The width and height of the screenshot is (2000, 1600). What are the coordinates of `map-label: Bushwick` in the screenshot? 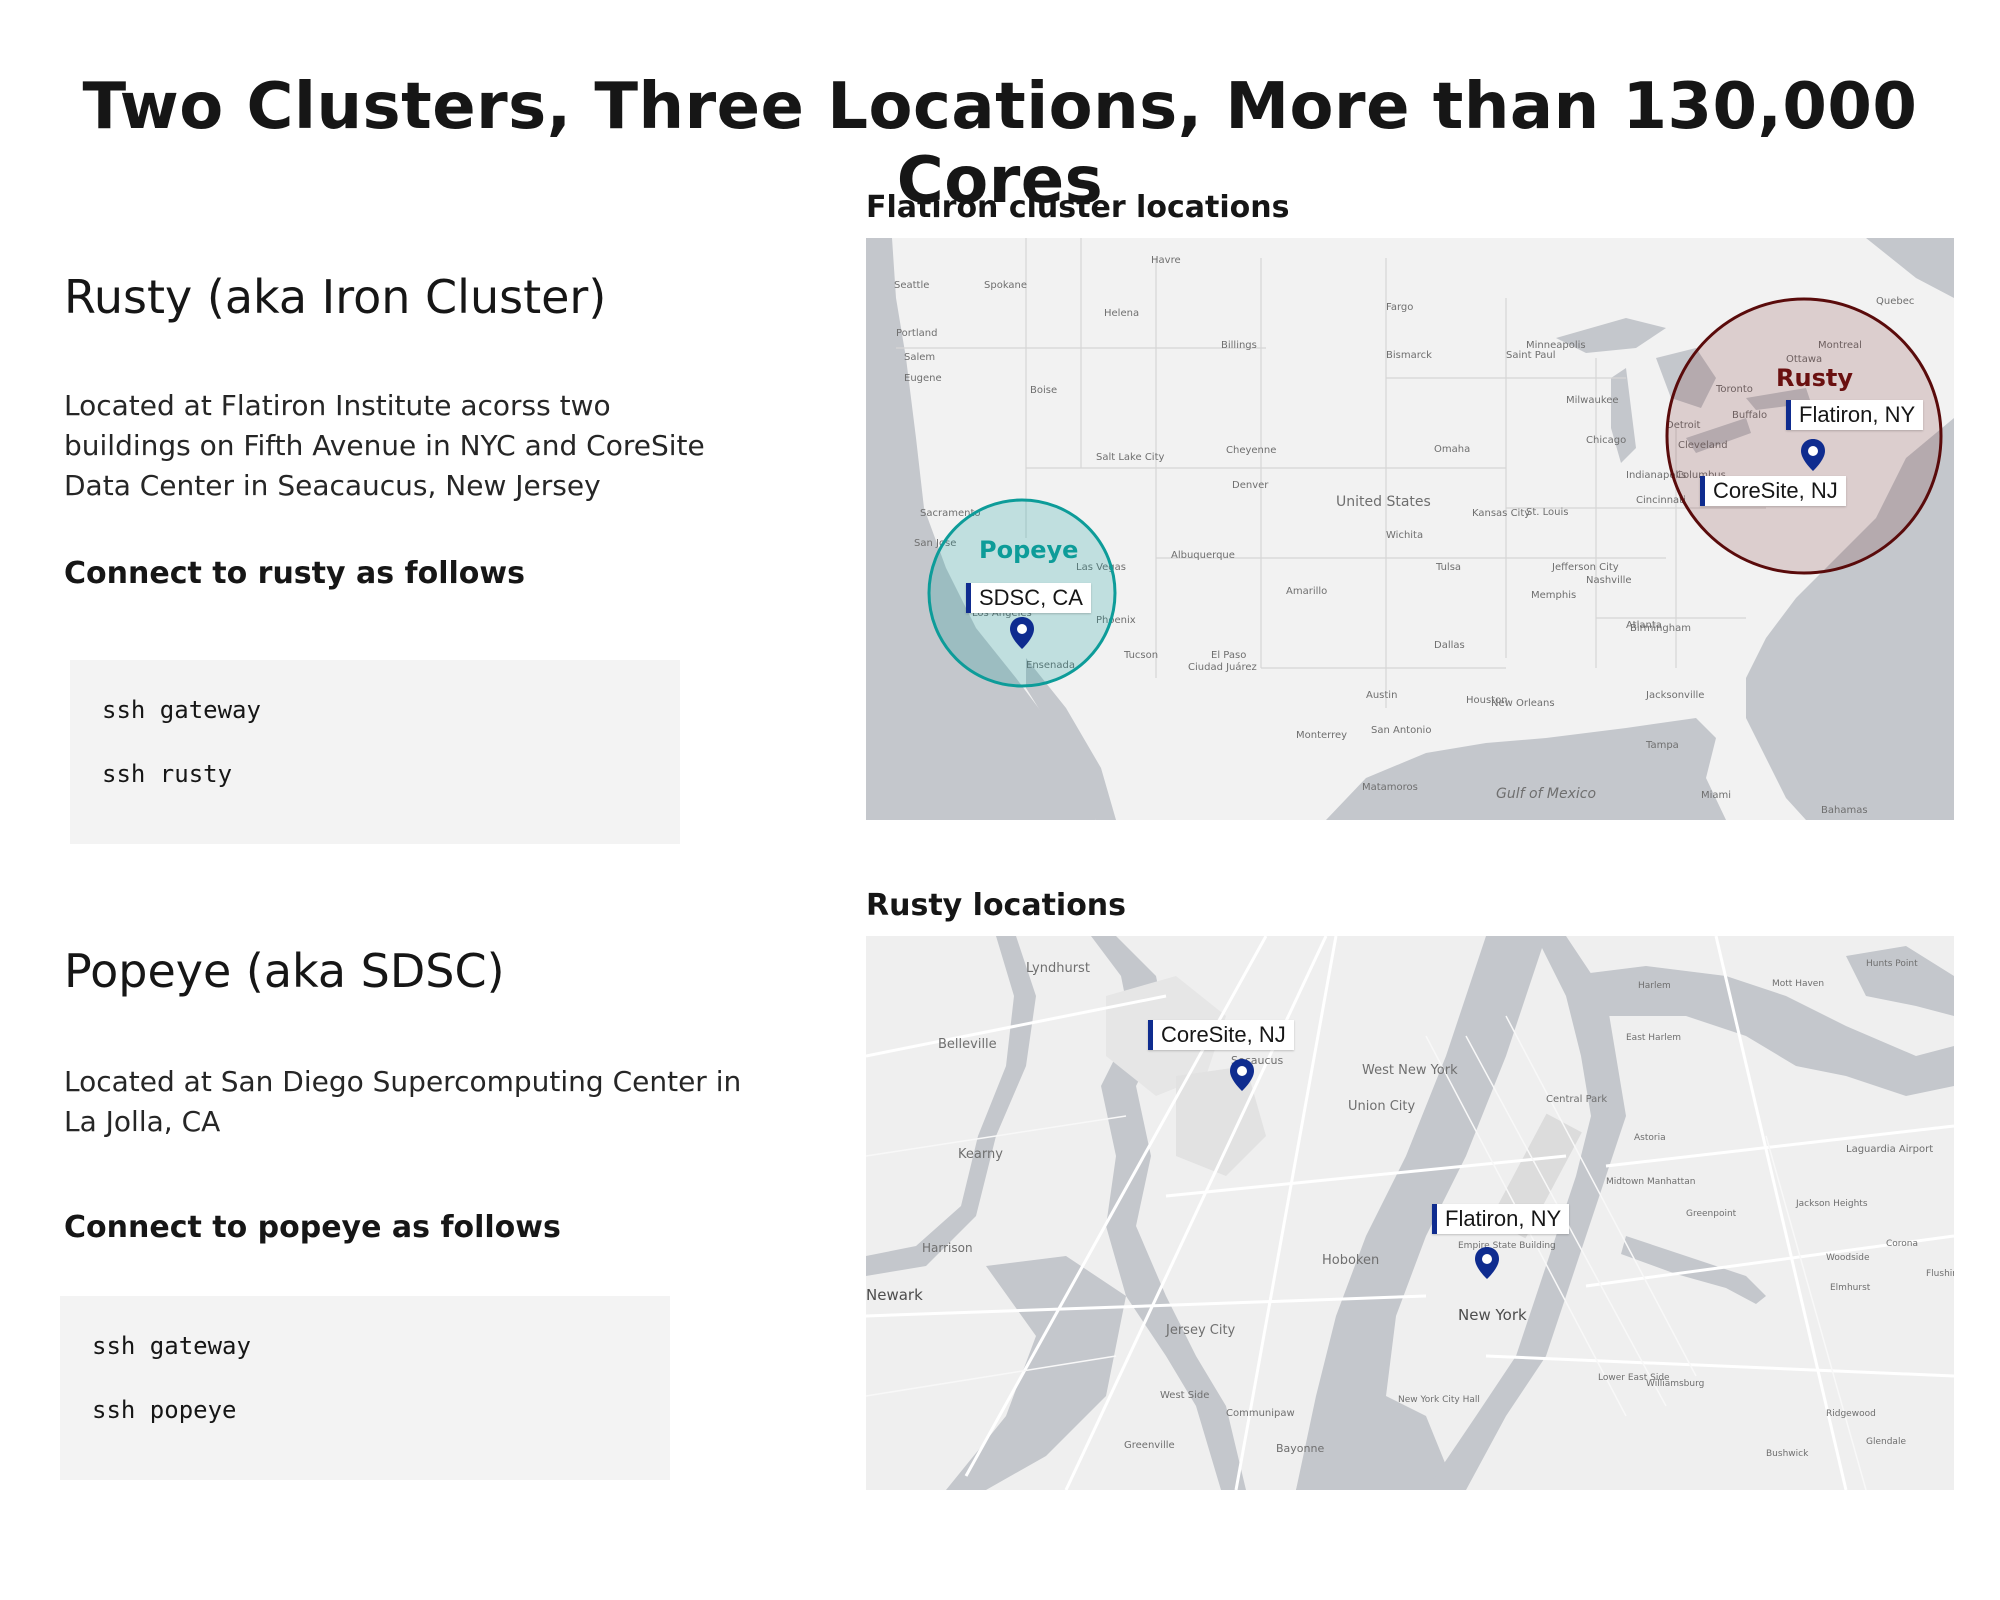 It's located at (1787, 1454).